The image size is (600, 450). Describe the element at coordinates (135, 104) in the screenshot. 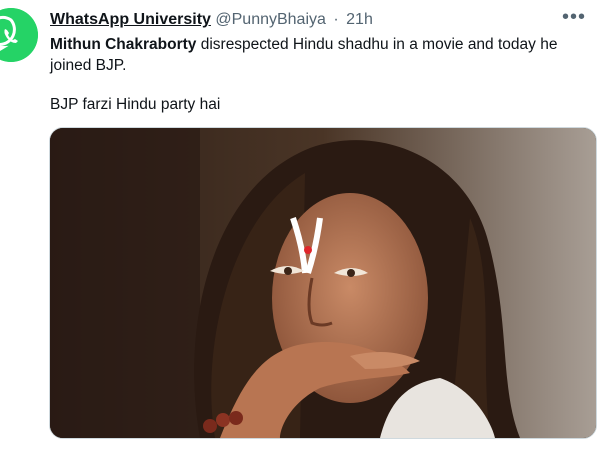

I see `tweet-text-line2: BJP farzi Hindu party hai` at that location.